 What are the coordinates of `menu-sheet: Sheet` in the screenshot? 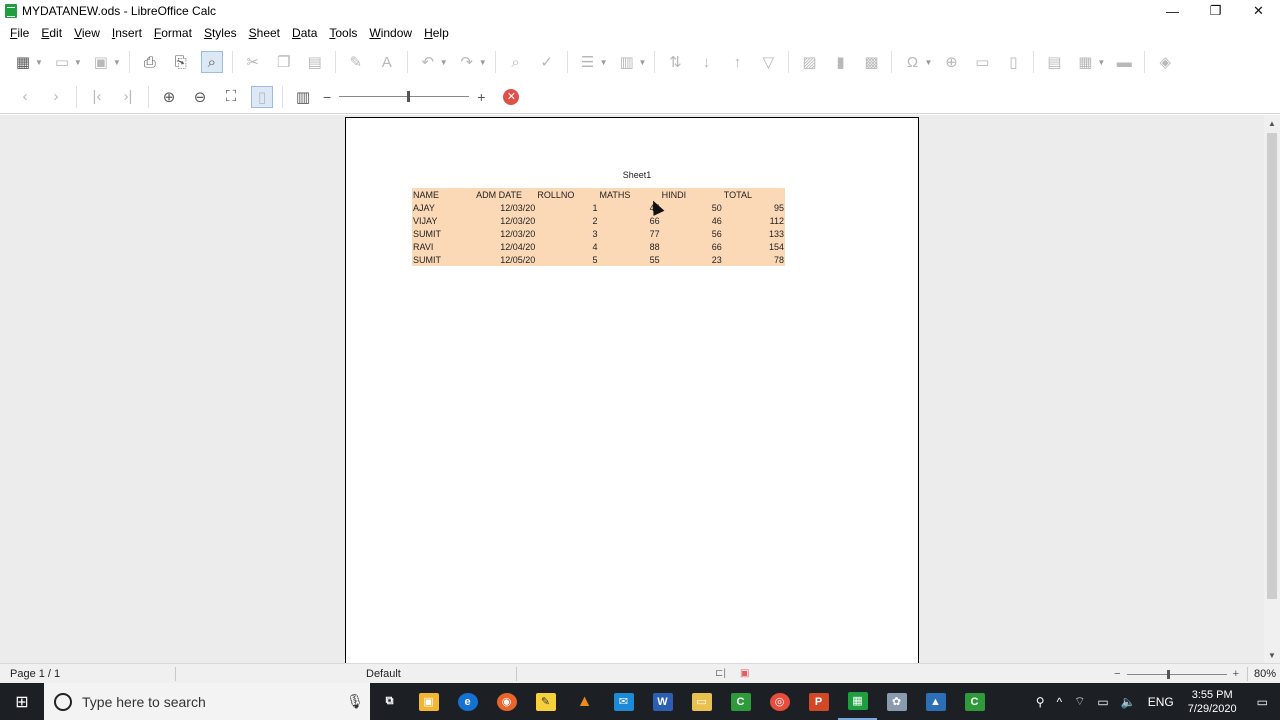 It's located at (264, 33).